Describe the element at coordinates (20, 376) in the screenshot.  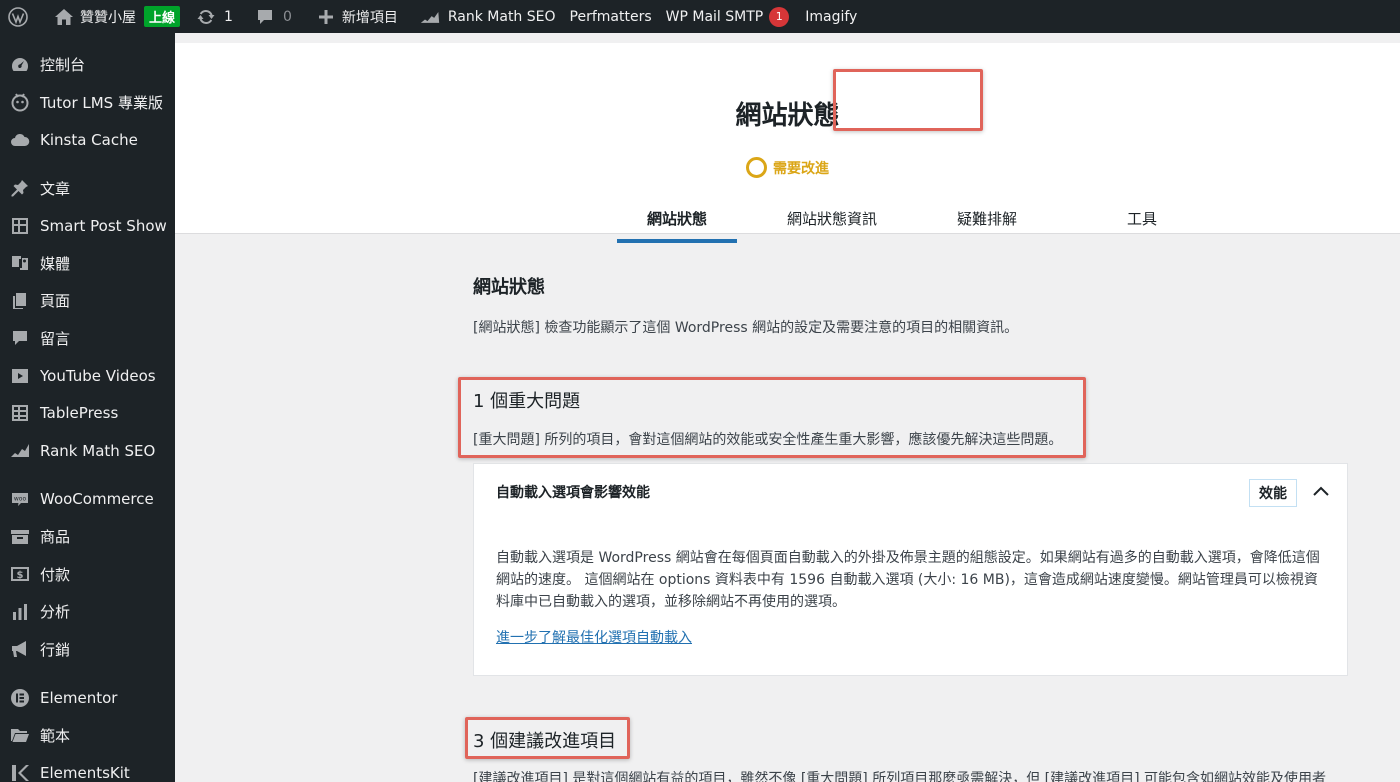
I see `video-icon` at that location.